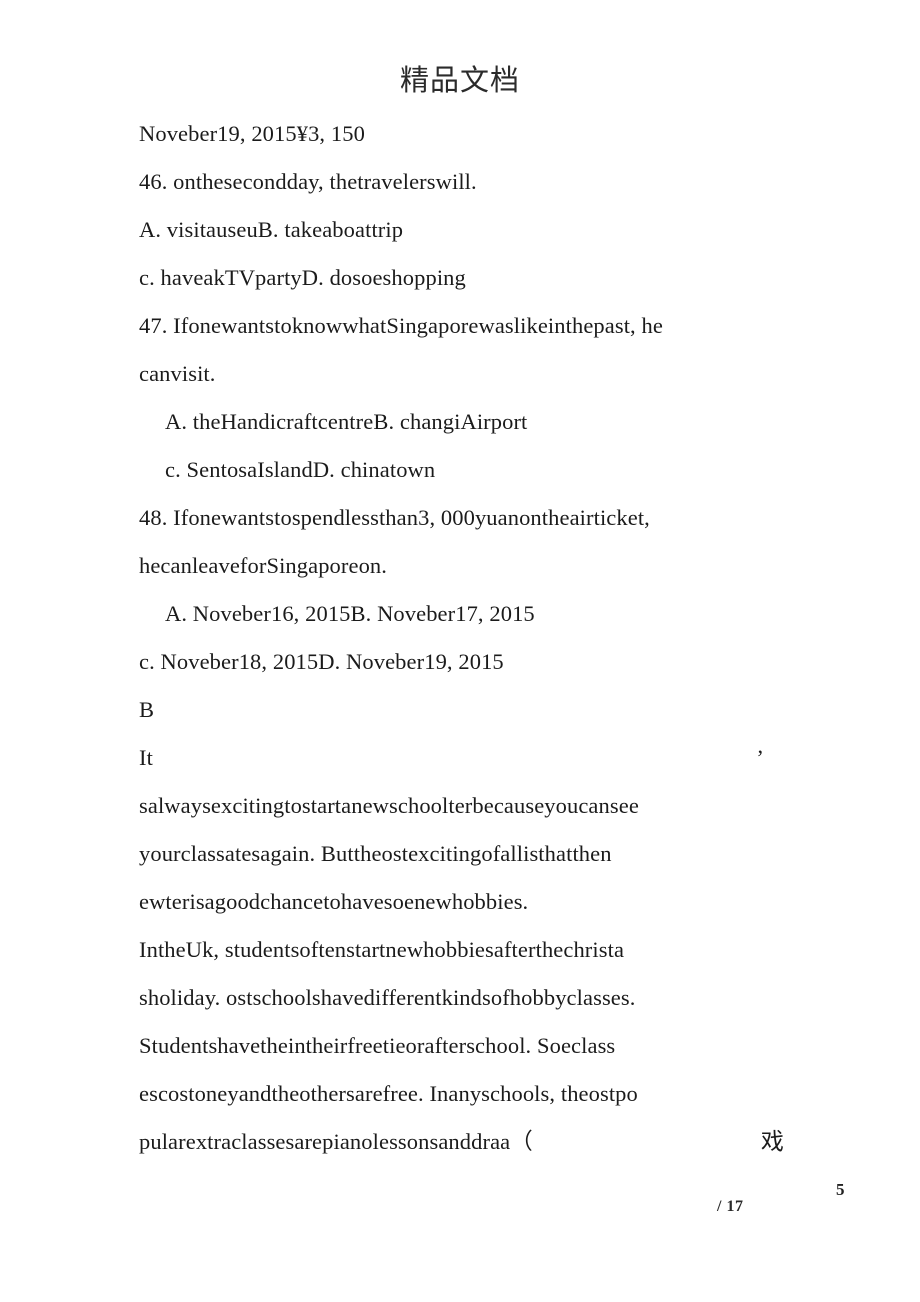 The height and width of the screenshot is (1302, 920). Describe the element at coordinates (772, 1142) in the screenshot. I see `passage-final-line-cjk: 戏` at that location.